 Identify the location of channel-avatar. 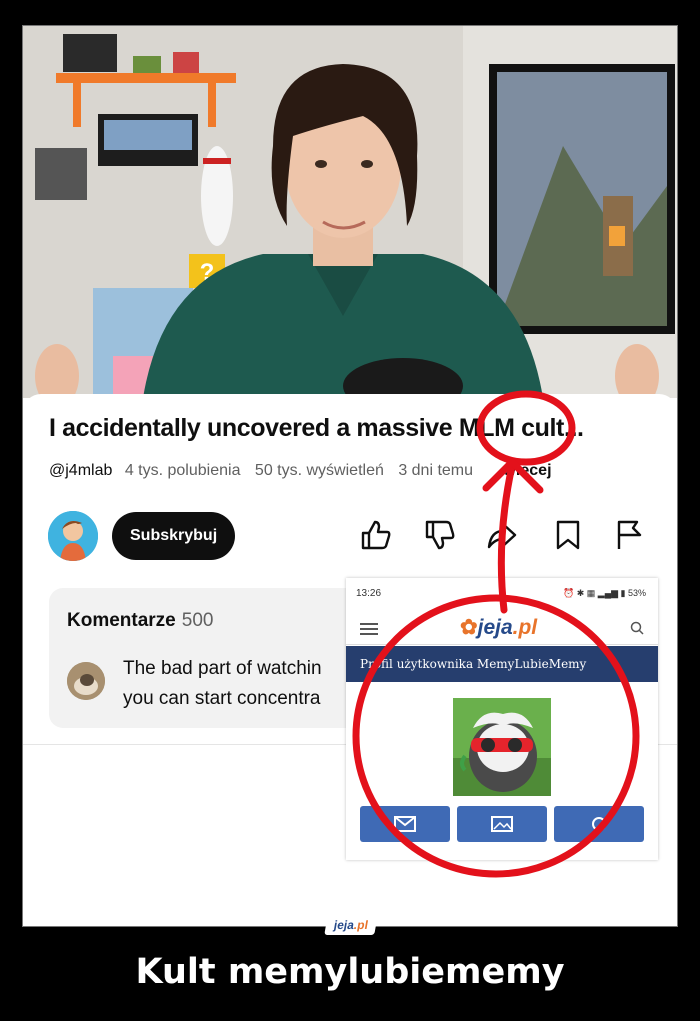
(73, 536).